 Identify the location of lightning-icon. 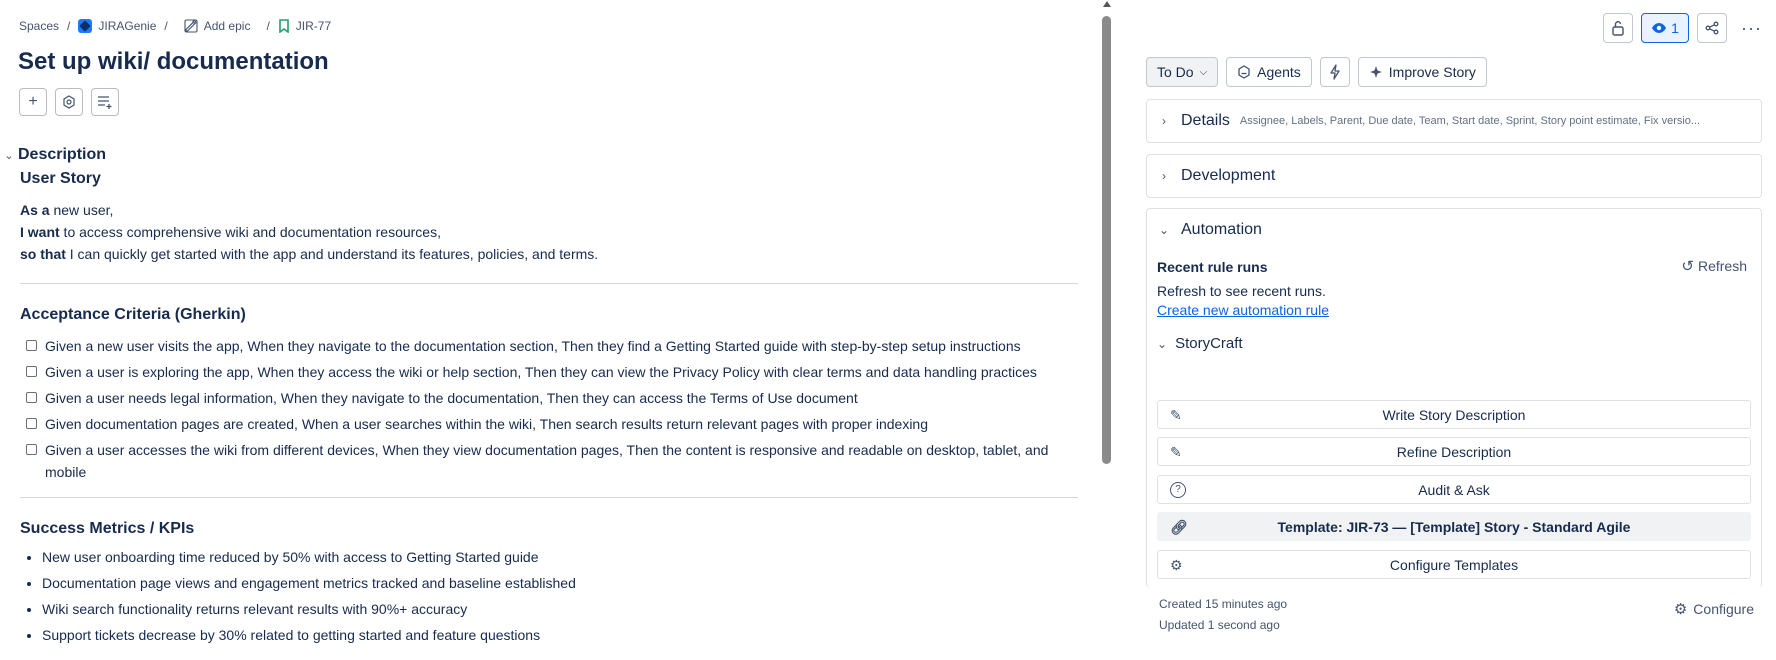
(1335, 72).